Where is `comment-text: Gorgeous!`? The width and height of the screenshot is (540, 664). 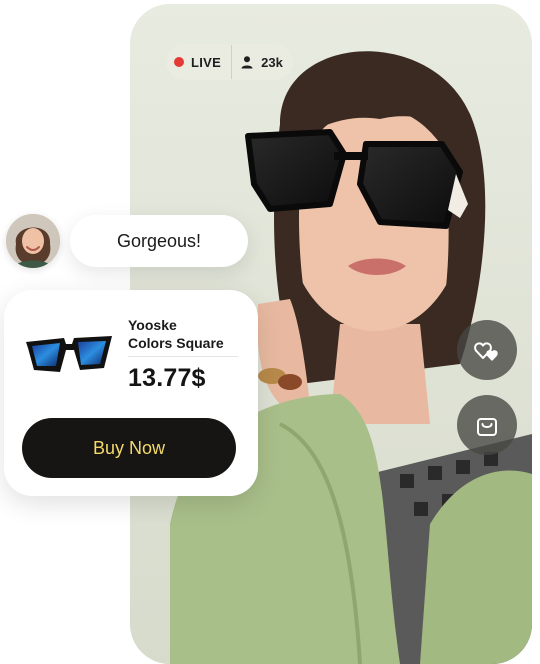
comment-text: Gorgeous! is located at coordinates (159, 240).